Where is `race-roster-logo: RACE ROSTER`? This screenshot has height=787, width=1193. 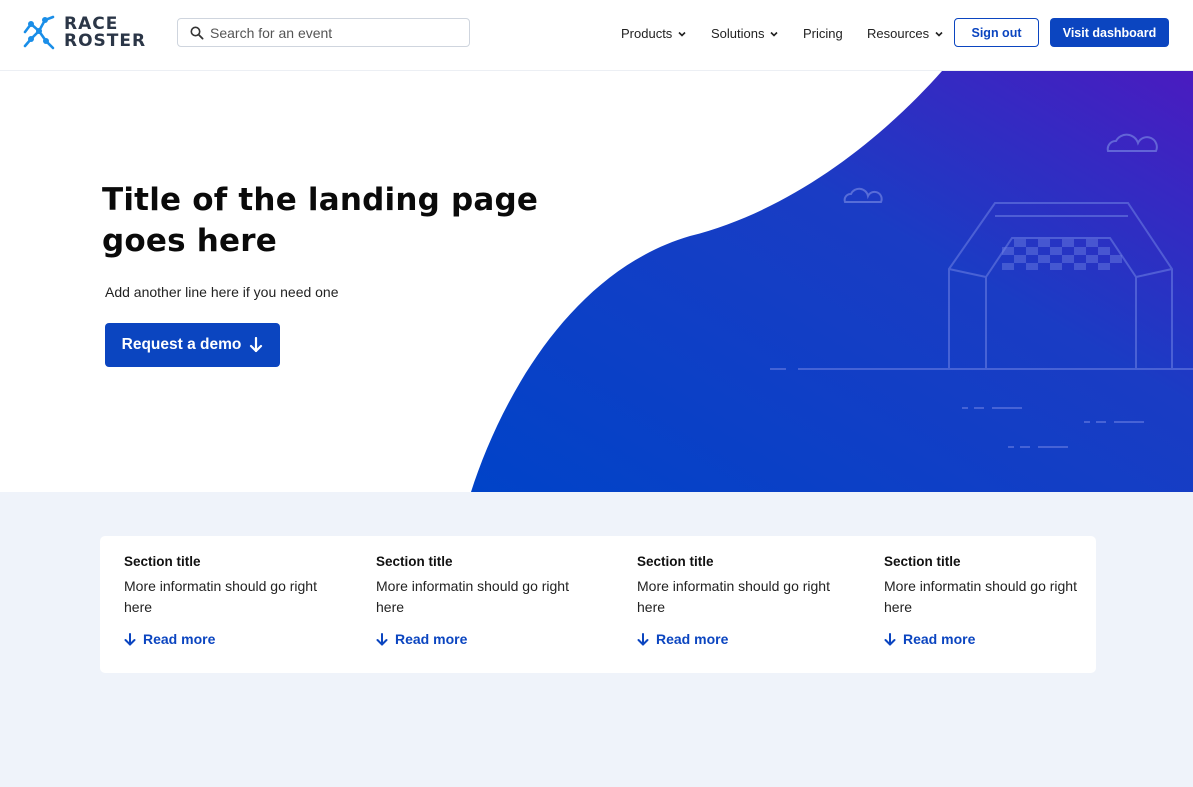 race-roster-logo: RACE ROSTER is located at coordinates (84, 32).